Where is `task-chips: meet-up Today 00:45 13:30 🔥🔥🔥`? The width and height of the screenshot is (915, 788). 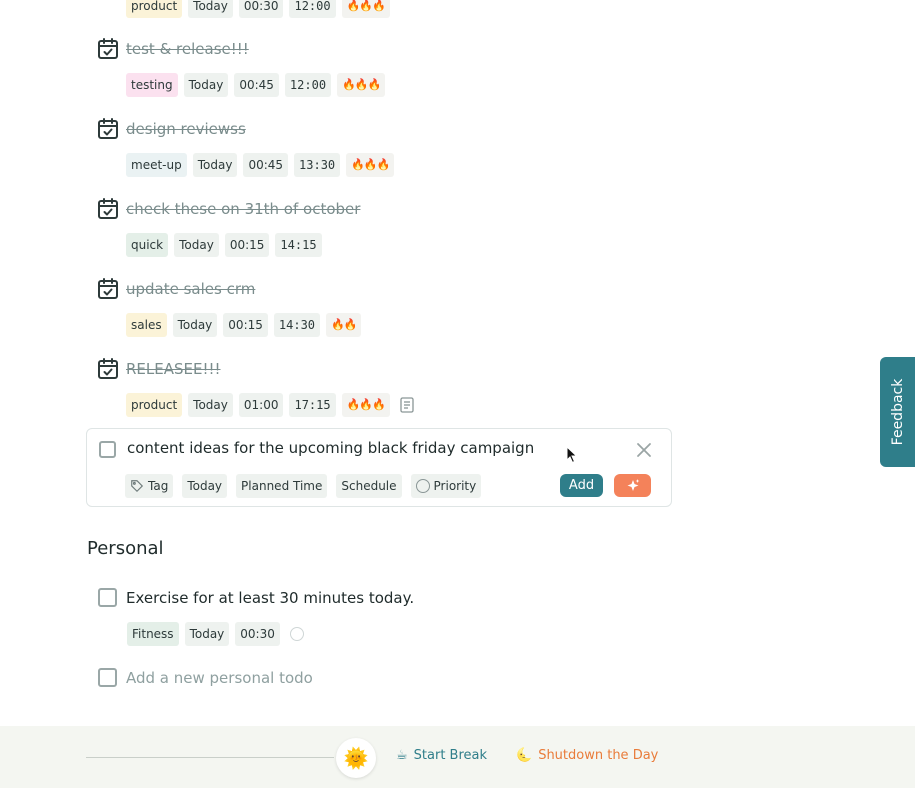 task-chips: meet-up Today 00:45 13:30 🔥🔥🔥 is located at coordinates (260, 165).